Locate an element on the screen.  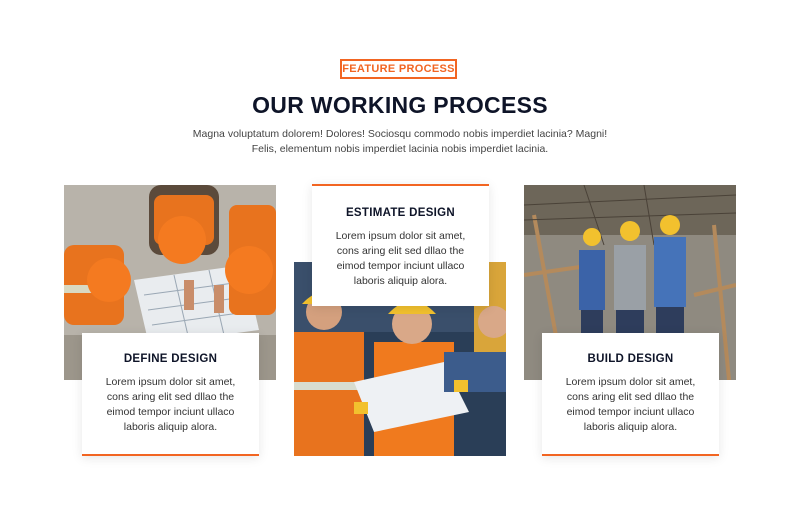
section-title: OUR WORKING PROCESS is located at coordinates (400, 105).